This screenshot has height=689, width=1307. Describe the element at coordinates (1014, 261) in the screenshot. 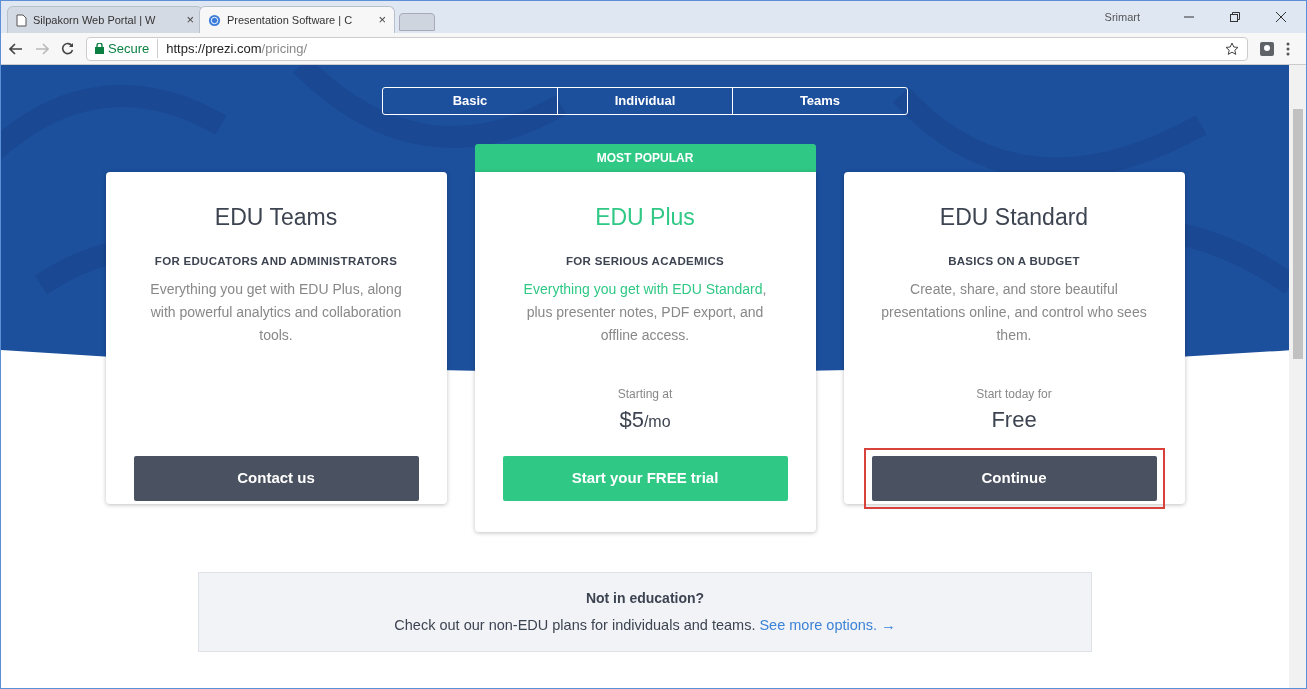

I see `plan-subtitle: BASICS ON A BUDGET` at that location.